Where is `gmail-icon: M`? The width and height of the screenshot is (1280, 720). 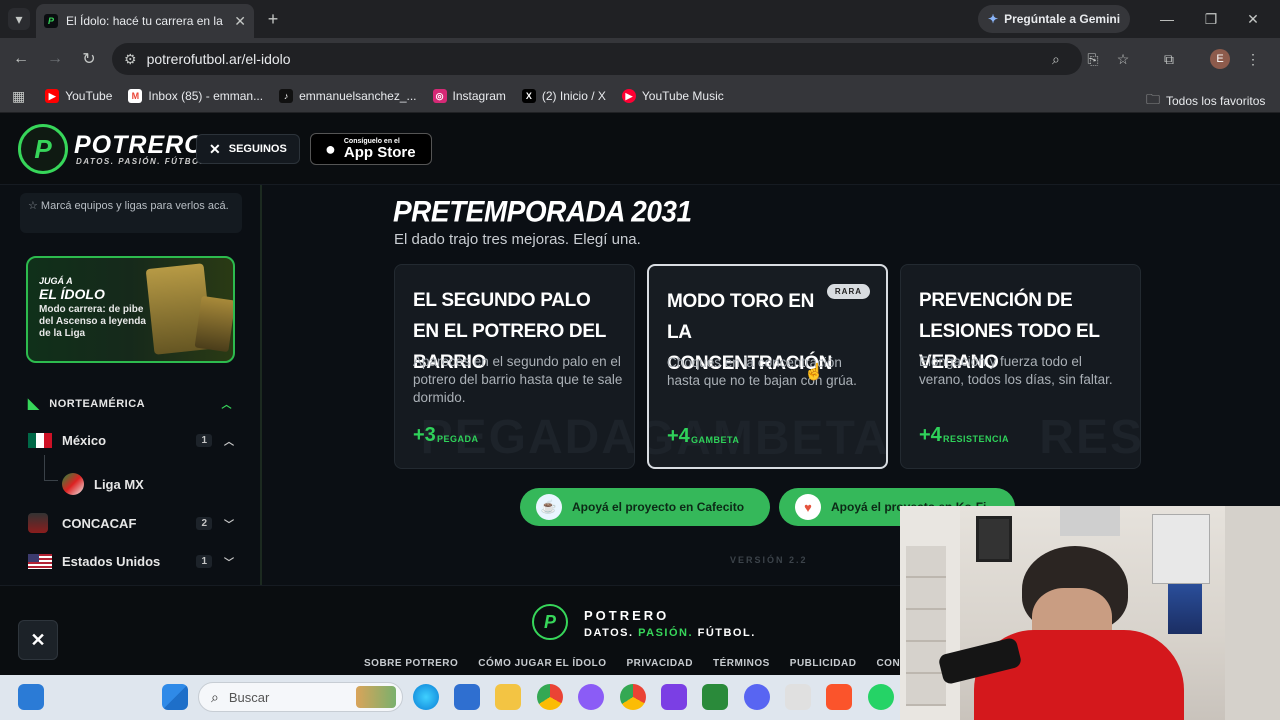
gmail-icon: M is located at coordinates (135, 96).